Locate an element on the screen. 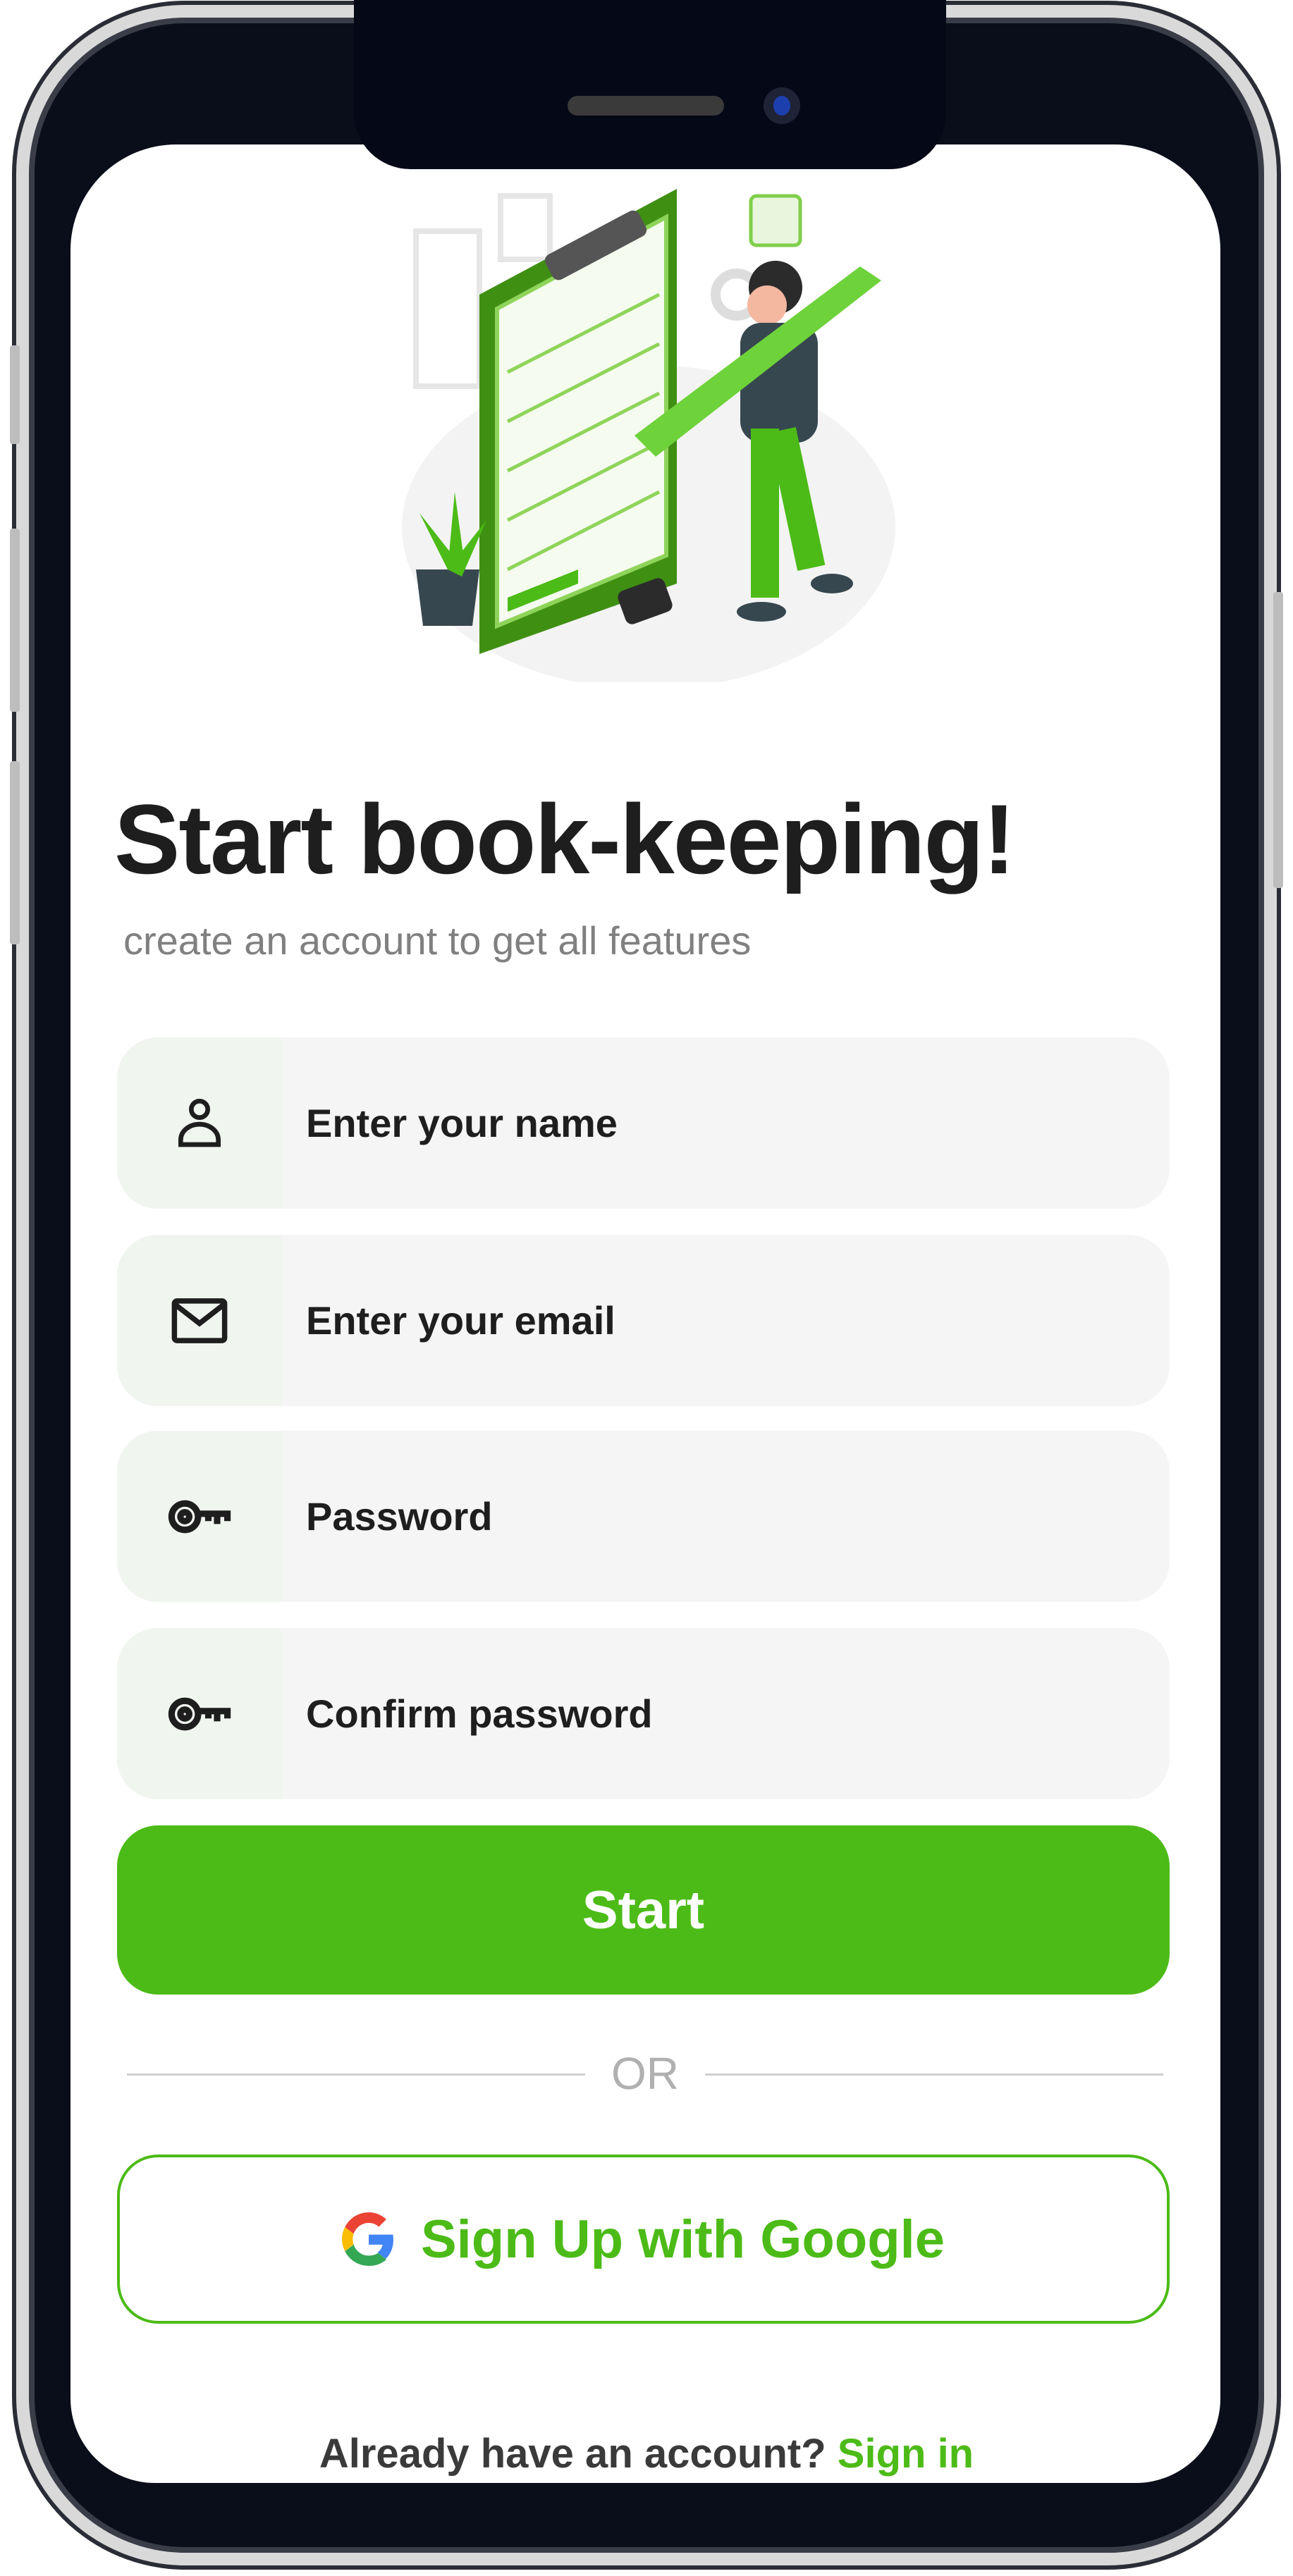 The height and width of the screenshot is (2576, 1293). power-button is located at coordinates (1278, 740).